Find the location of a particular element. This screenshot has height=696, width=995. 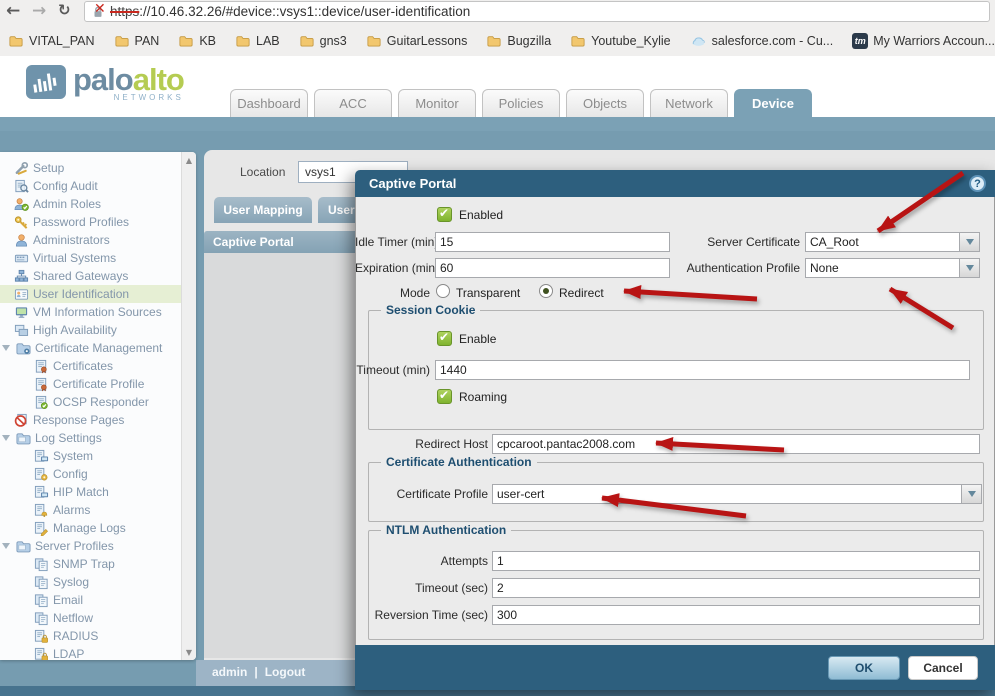

sidebar-item-email: Email is located at coordinates (90, 600).